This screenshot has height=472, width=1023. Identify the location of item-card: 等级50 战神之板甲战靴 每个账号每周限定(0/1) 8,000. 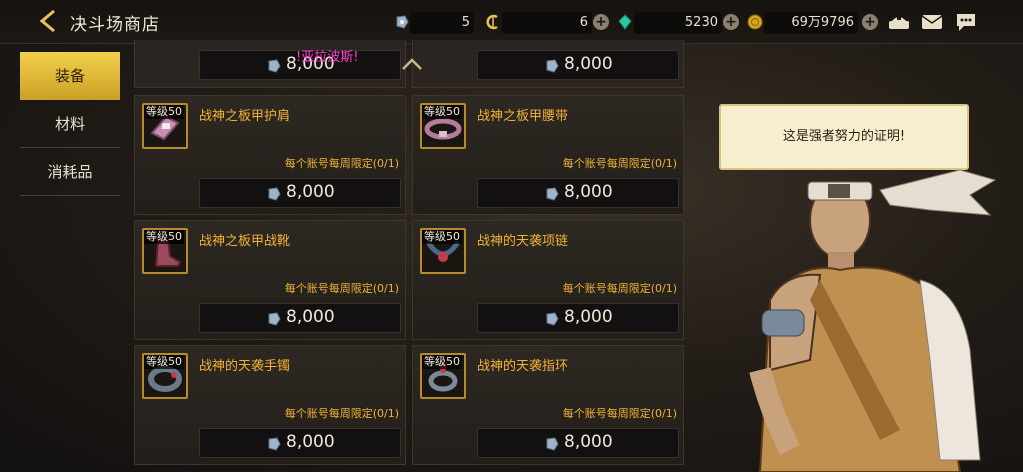
(270, 280).